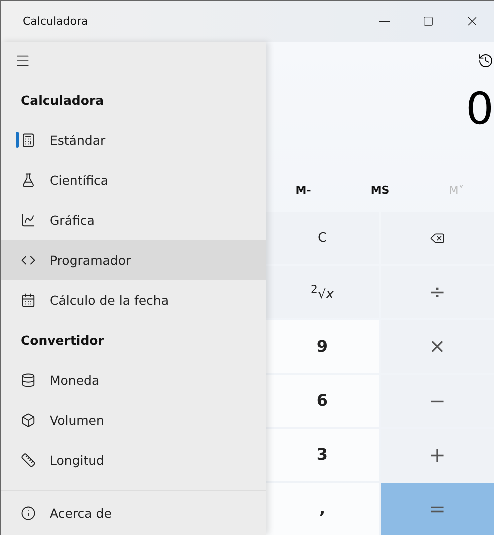 This screenshot has height=535, width=494. What do you see at coordinates (428, 21) in the screenshot?
I see `maximize-icon` at bounding box center [428, 21].